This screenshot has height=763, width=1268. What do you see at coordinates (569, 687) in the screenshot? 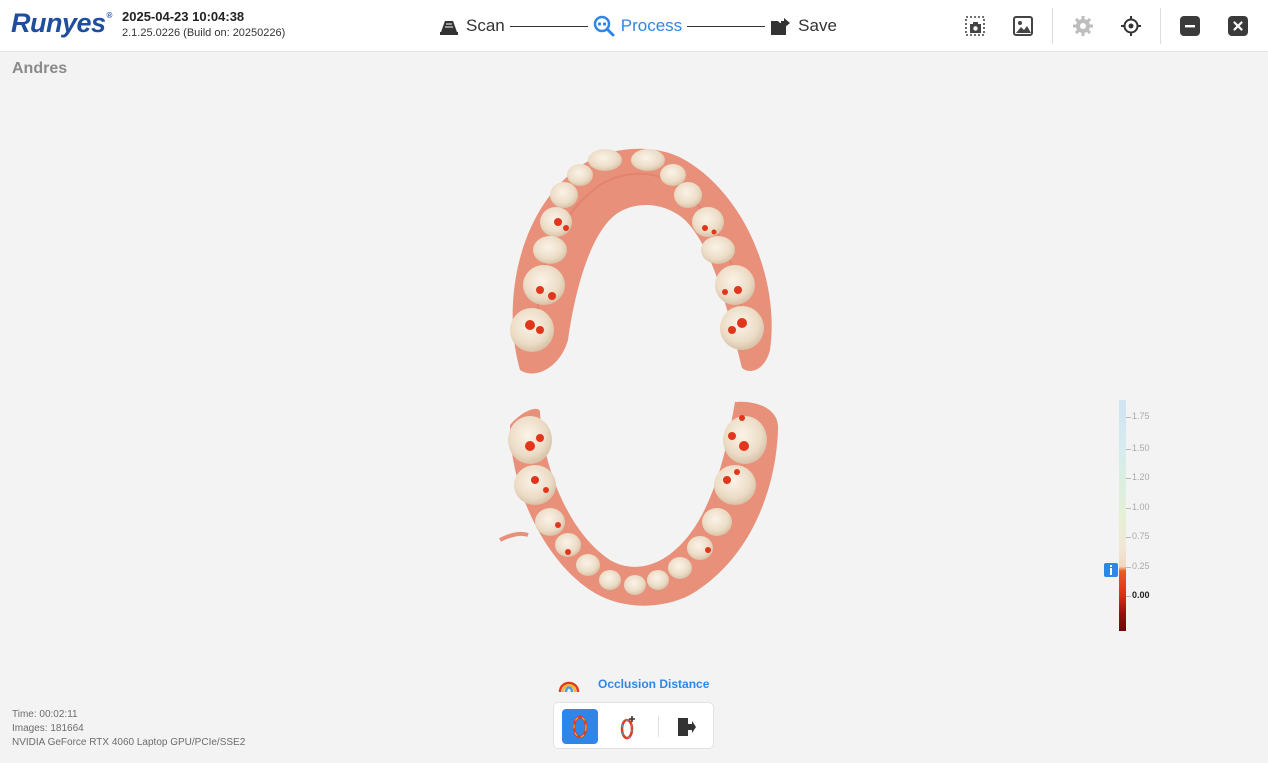
I see `occlusion-rainbow-icon` at bounding box center [569, 687].